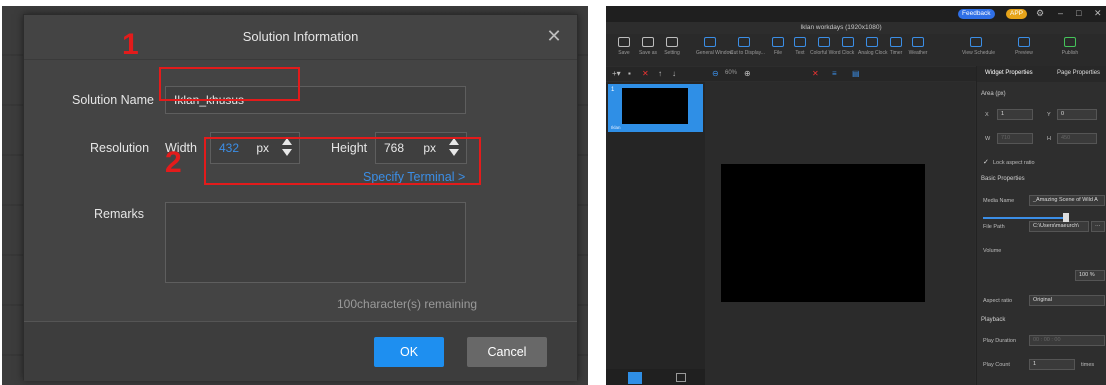 Image resolution: width=1106 pixels, height=385 pixels. Describe the element at coordinates (1070, 53) in the screenshot. I see `toolbar-label: Publish` at that location.